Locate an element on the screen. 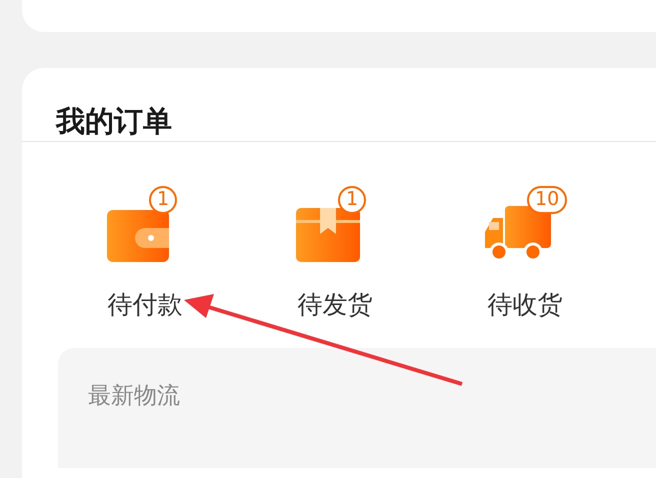 The width and height of the screenshot is (656, 478). order-status-button: 待发货 is located at coordinates (335, 305).